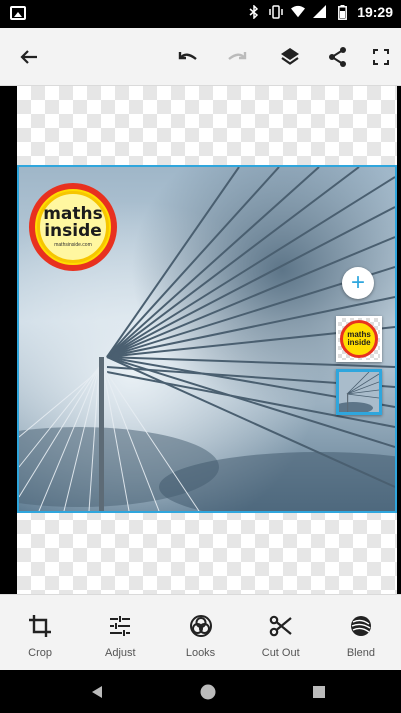 The image size is (401, 713). Describe the element at coordinates (381, 57) in the screenshot. I see `fullscreen-icon` at that location.